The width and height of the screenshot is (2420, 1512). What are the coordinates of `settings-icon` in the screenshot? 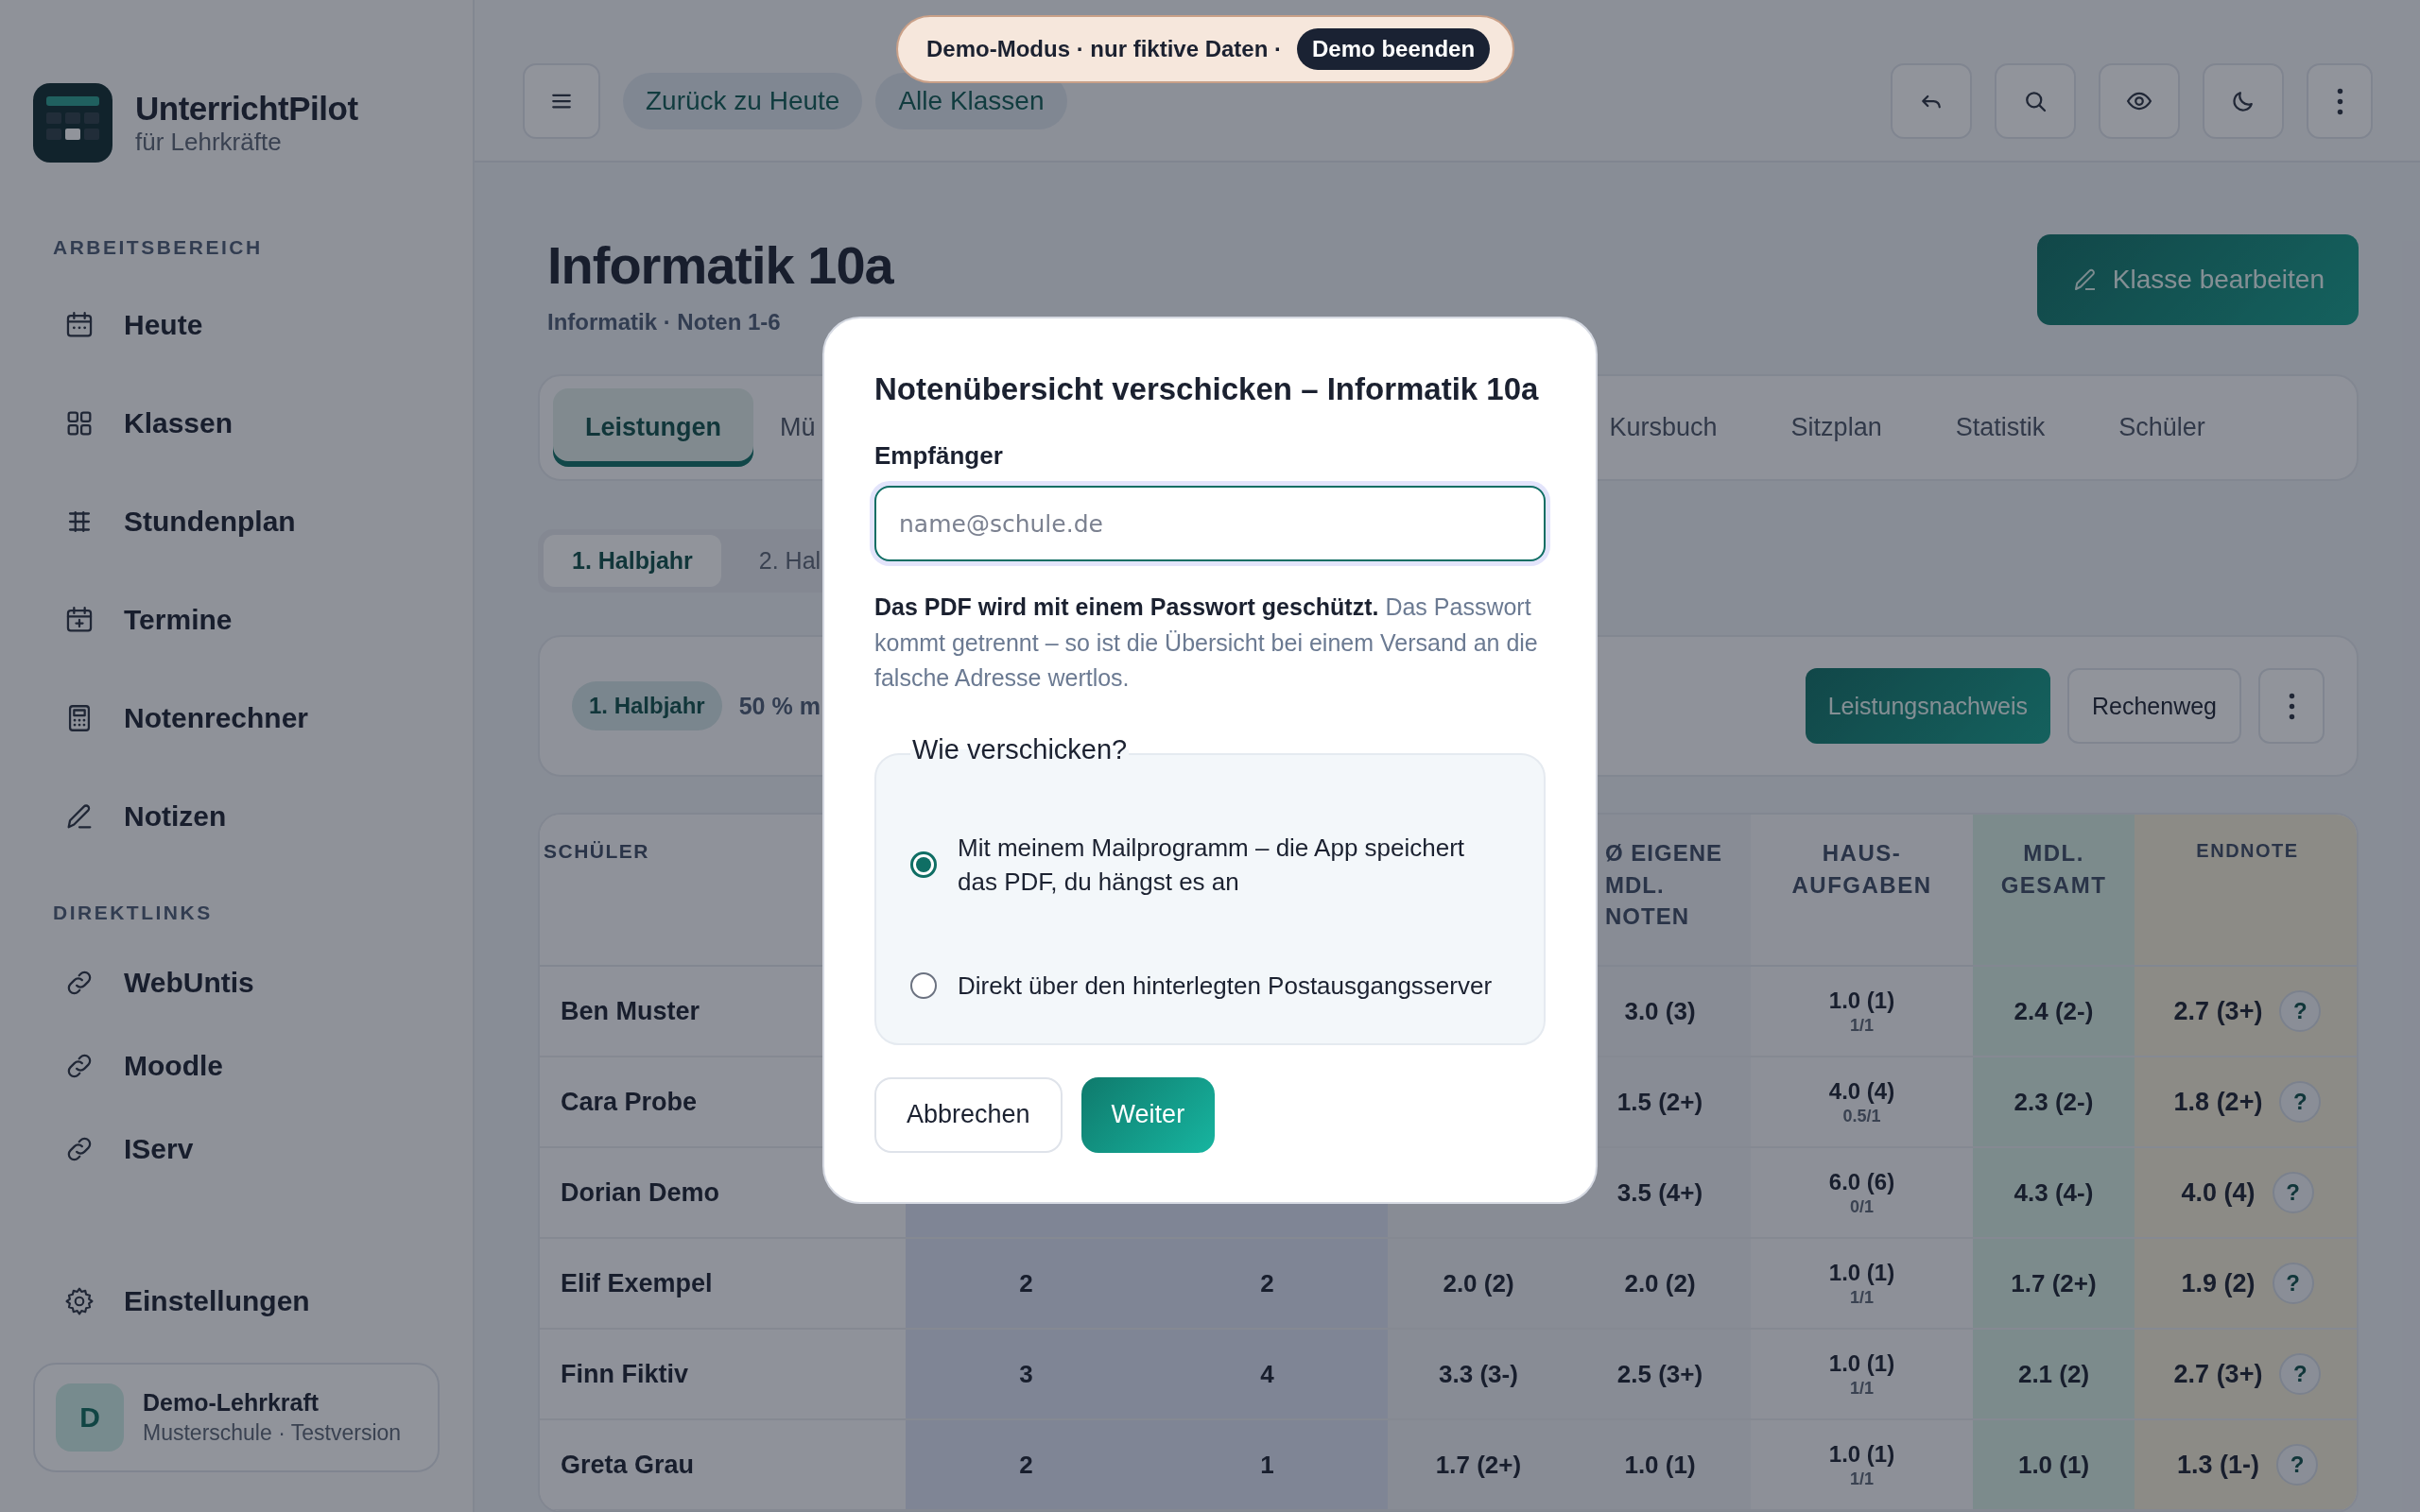 It's located at (79, 1301).